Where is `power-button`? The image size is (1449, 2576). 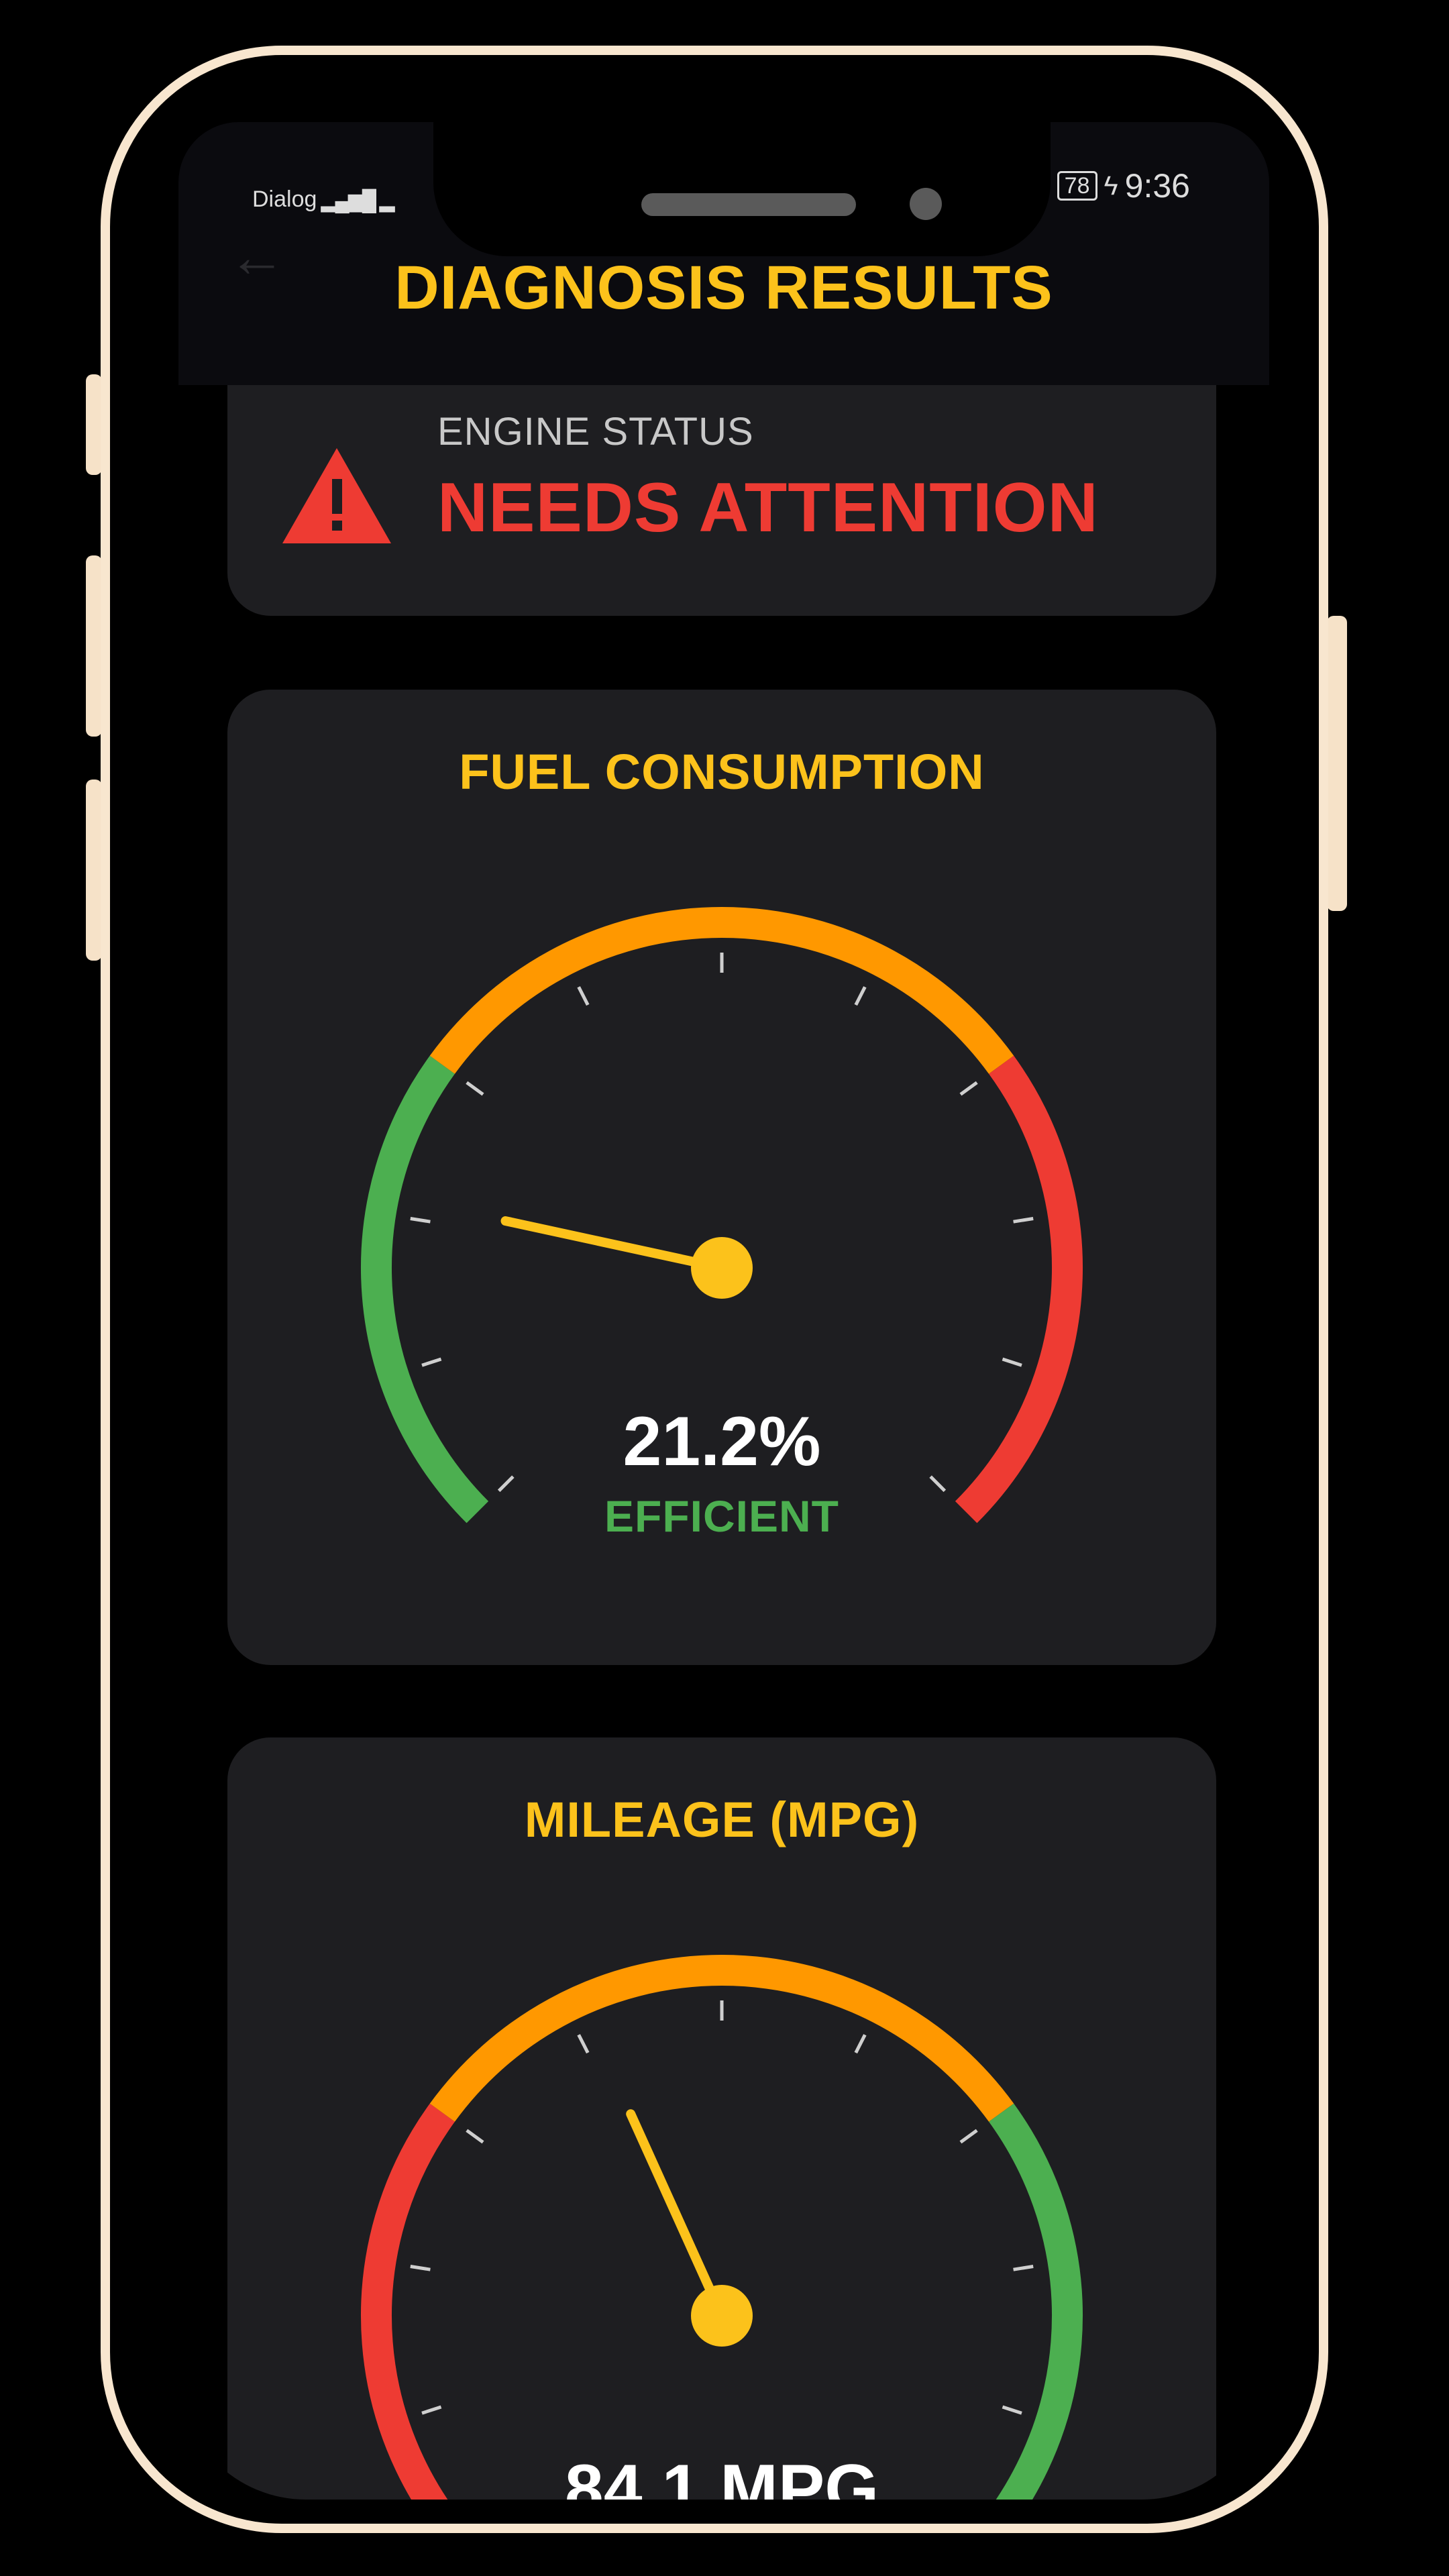
power-button is located at coordinates (1337, 763).